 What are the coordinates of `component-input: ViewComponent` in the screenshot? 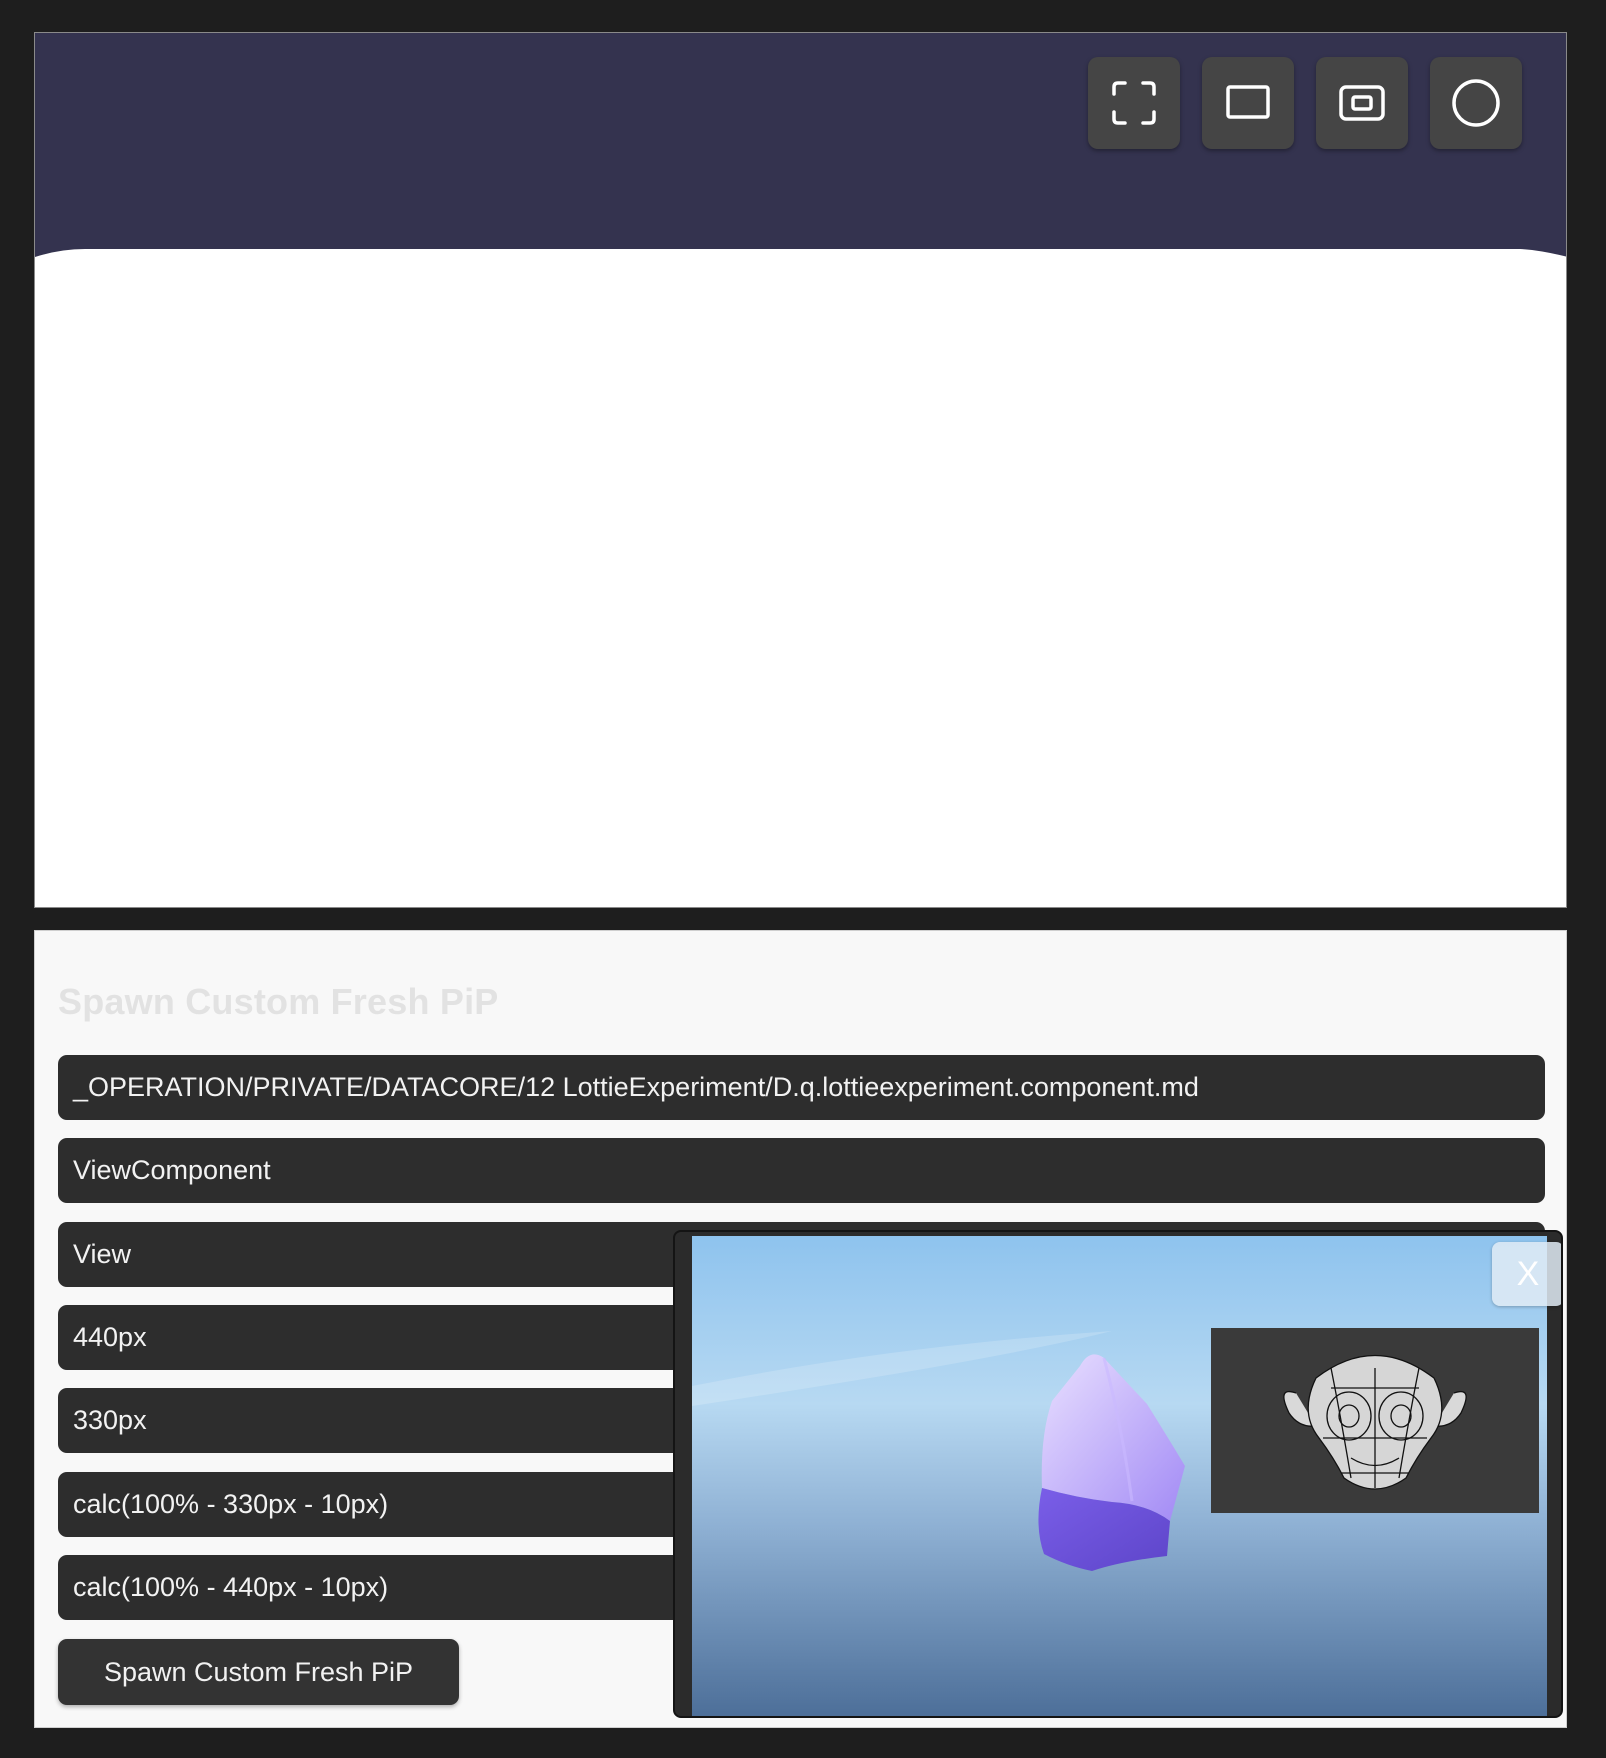 It's located at (801, 1170).